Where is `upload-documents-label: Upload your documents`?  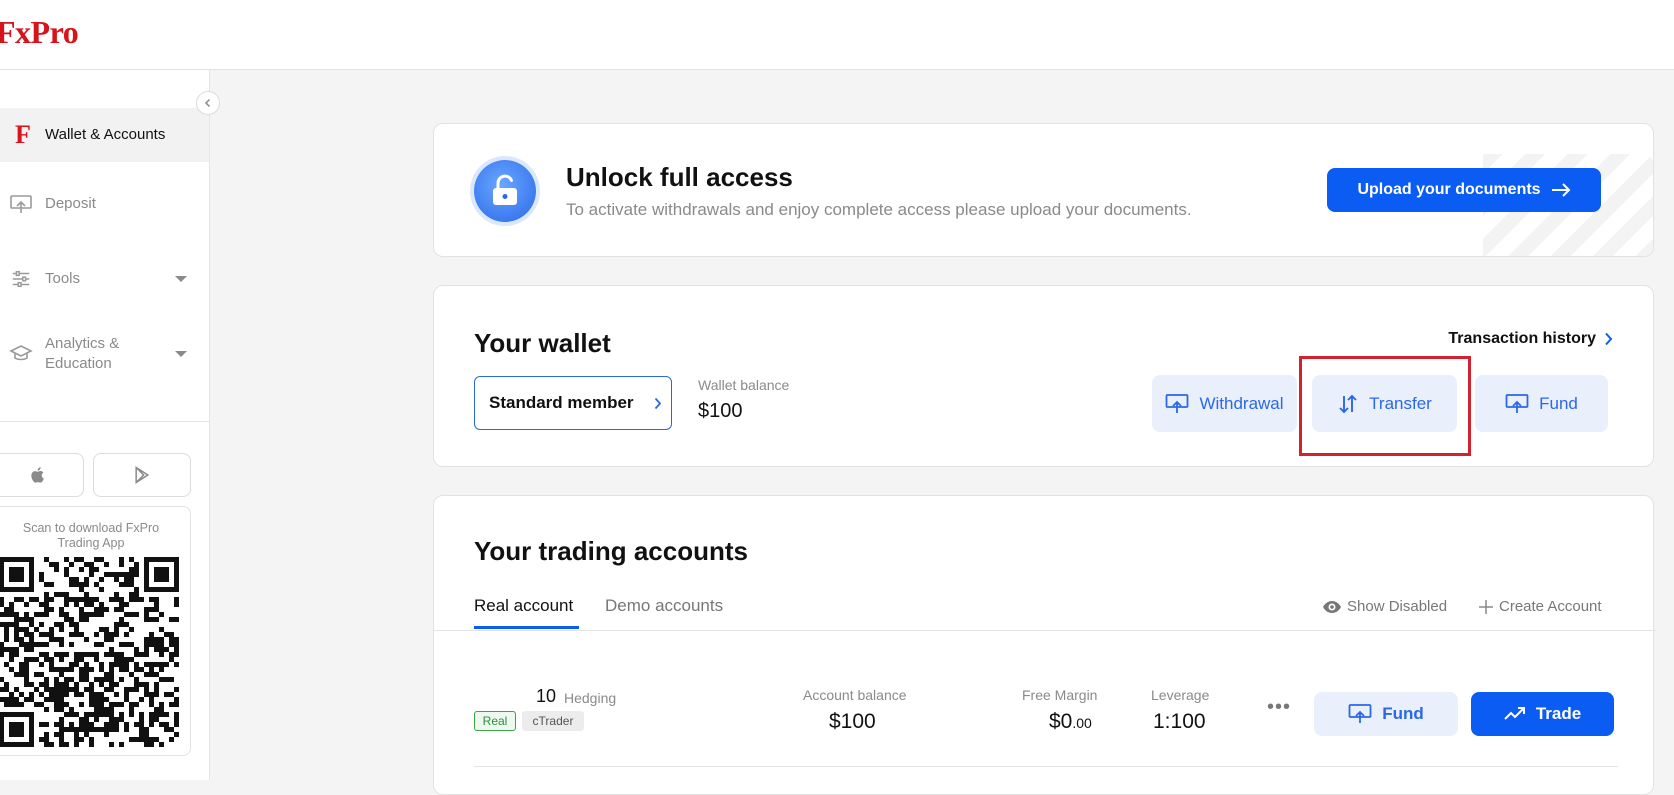 upload-documents-label: Upload your documents is located at coordinates (1449, 189).